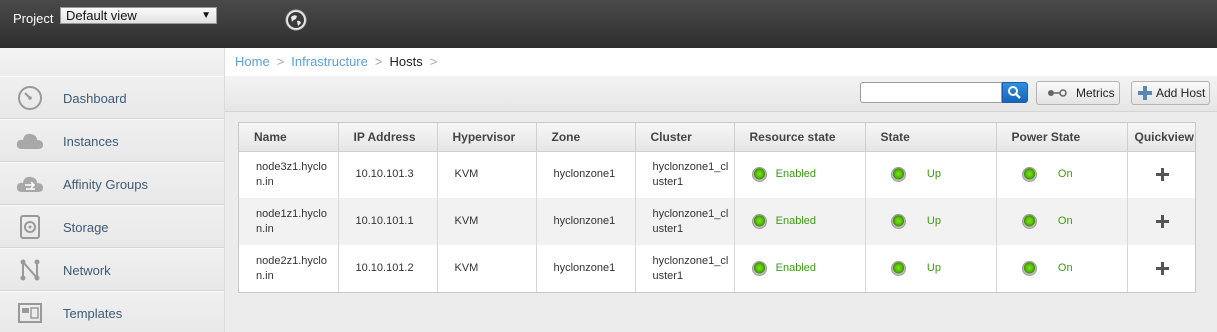 The width and height of the screenshot is (1217, 332). What do you see at coordinates (101, 15) in the screenshot?
I see `project-select-value: Default view` at bounding box center [101, 15].